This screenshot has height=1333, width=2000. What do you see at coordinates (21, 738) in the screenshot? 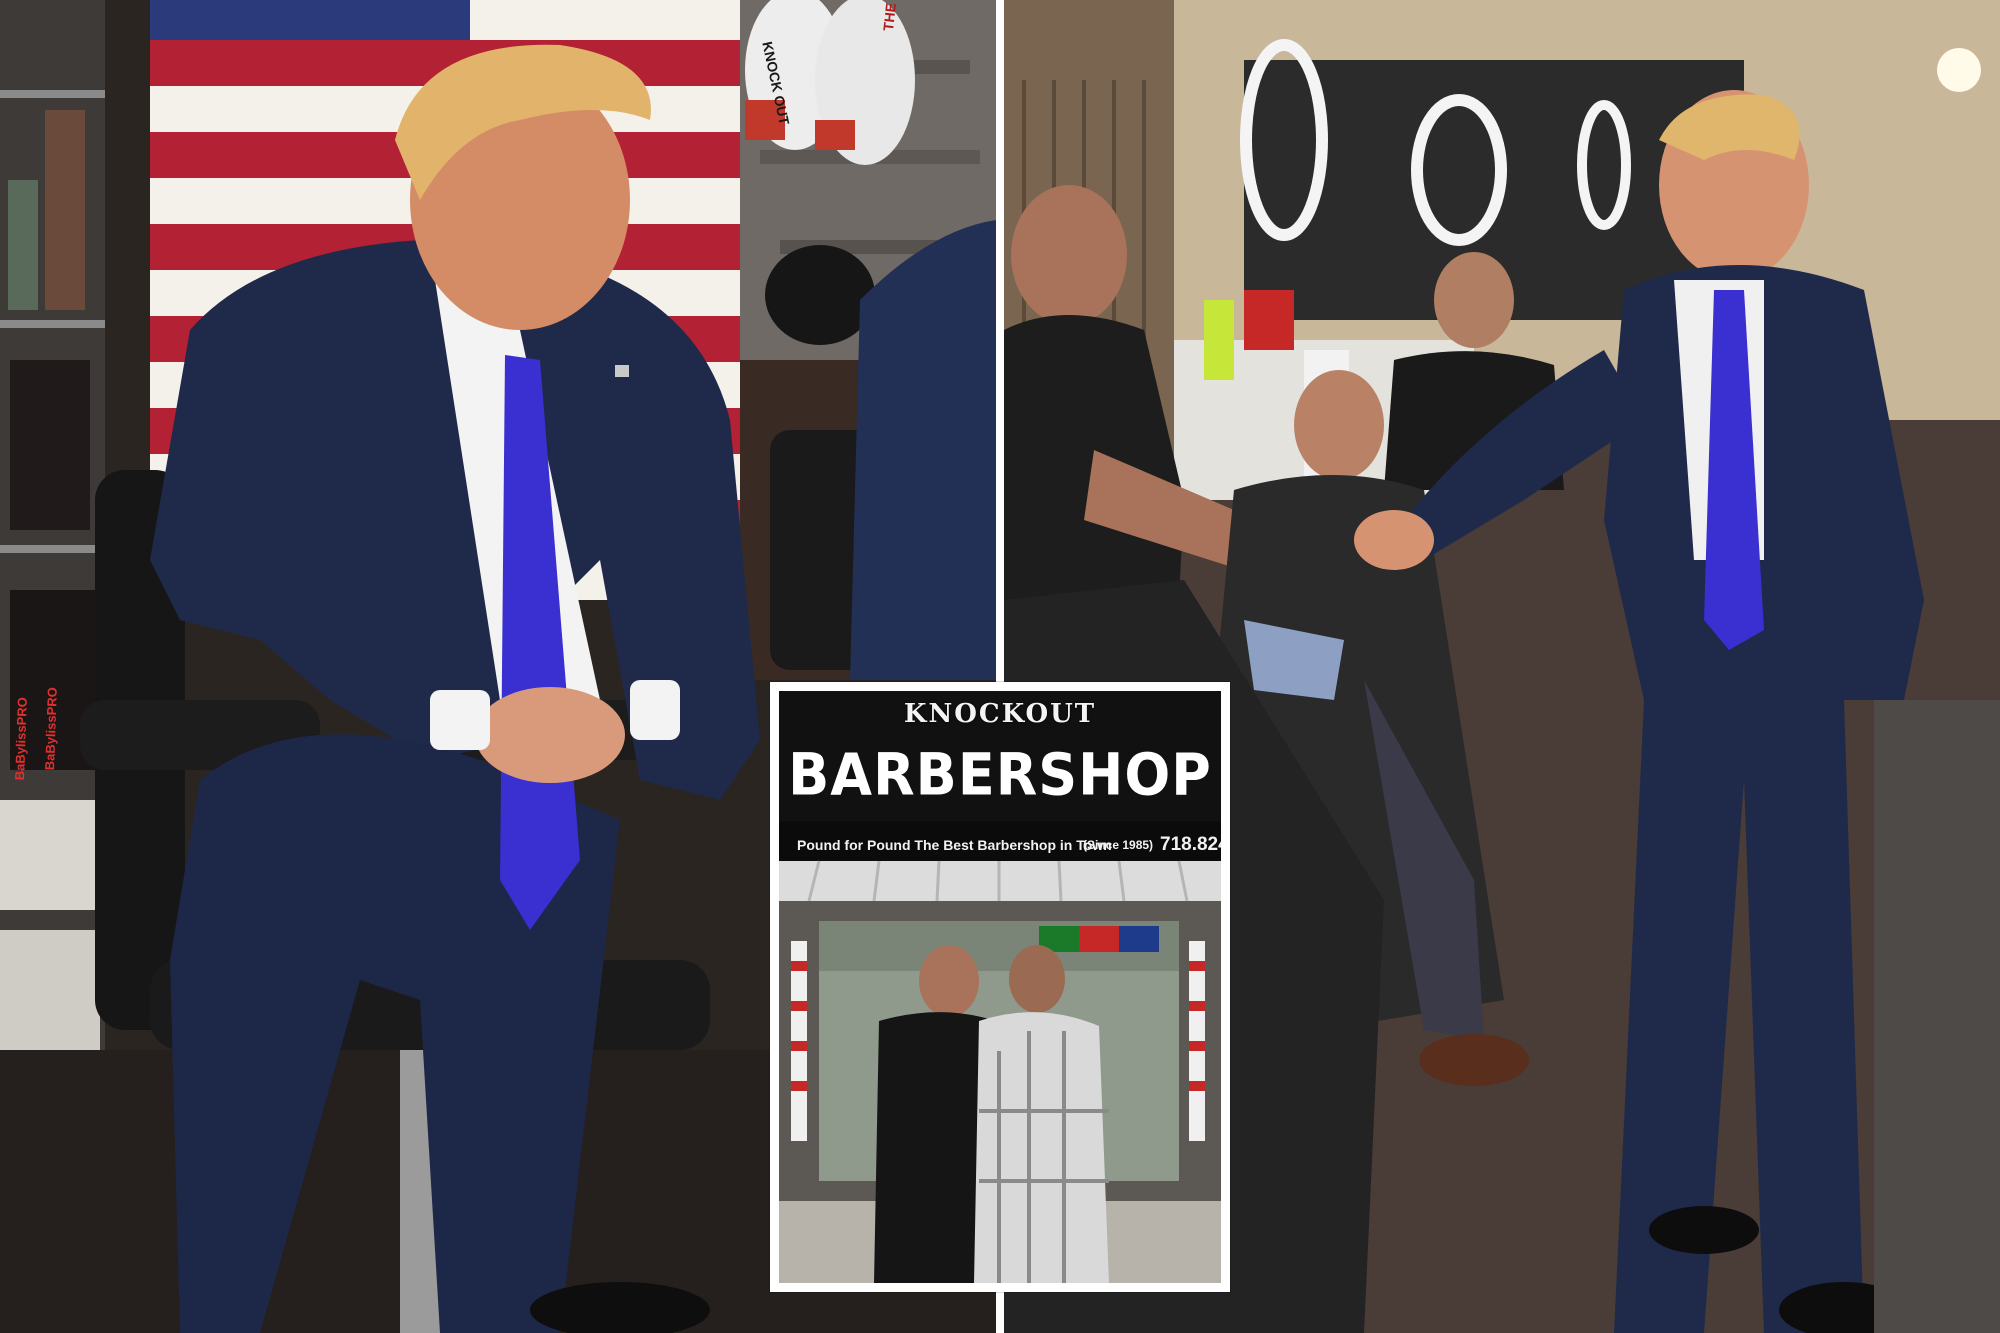
I see `product-label-1: BaBylissPRO` at bounding box center [21, 738].